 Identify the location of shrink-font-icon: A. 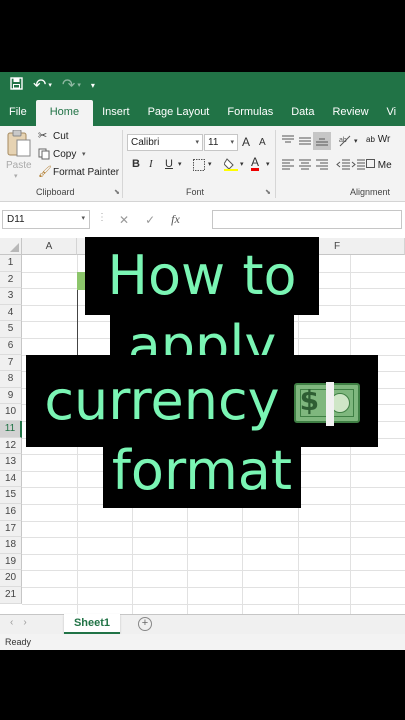
(262, 142).